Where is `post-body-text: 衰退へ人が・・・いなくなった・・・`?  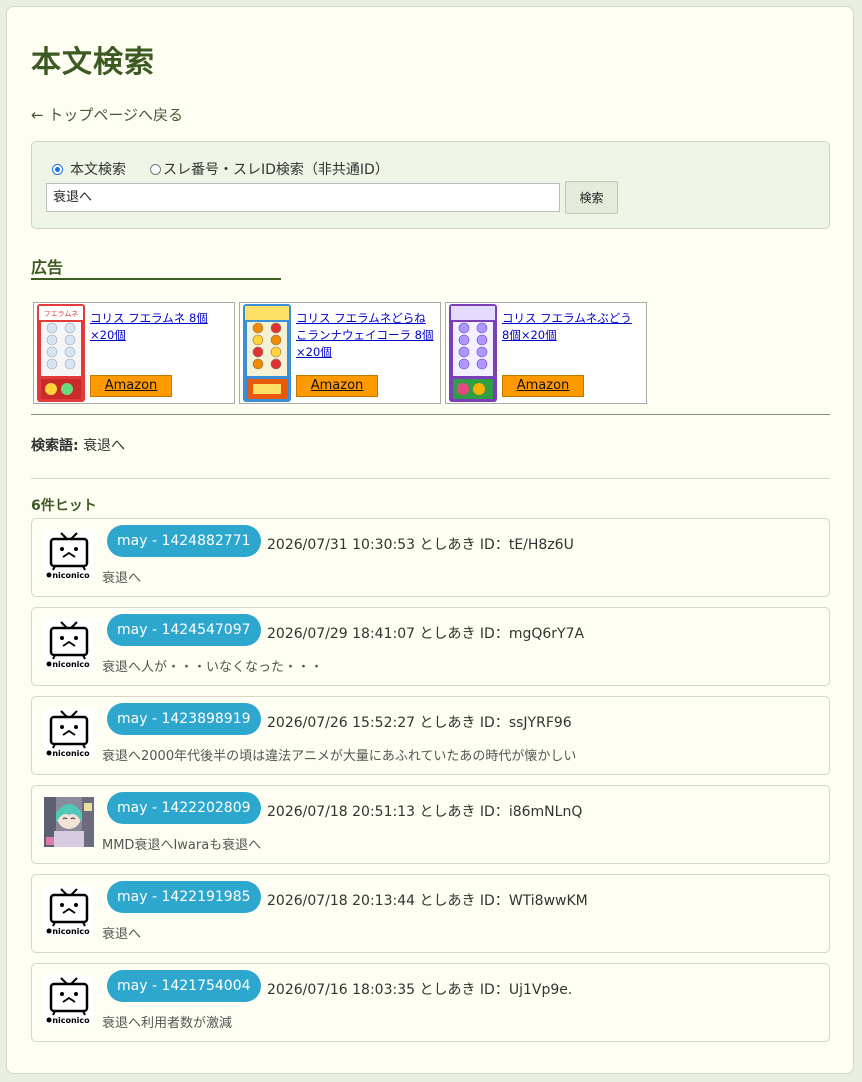 post-body-text: 衰退へ人が・・・いなくなった・・・ is located at coordinates (213, 667).